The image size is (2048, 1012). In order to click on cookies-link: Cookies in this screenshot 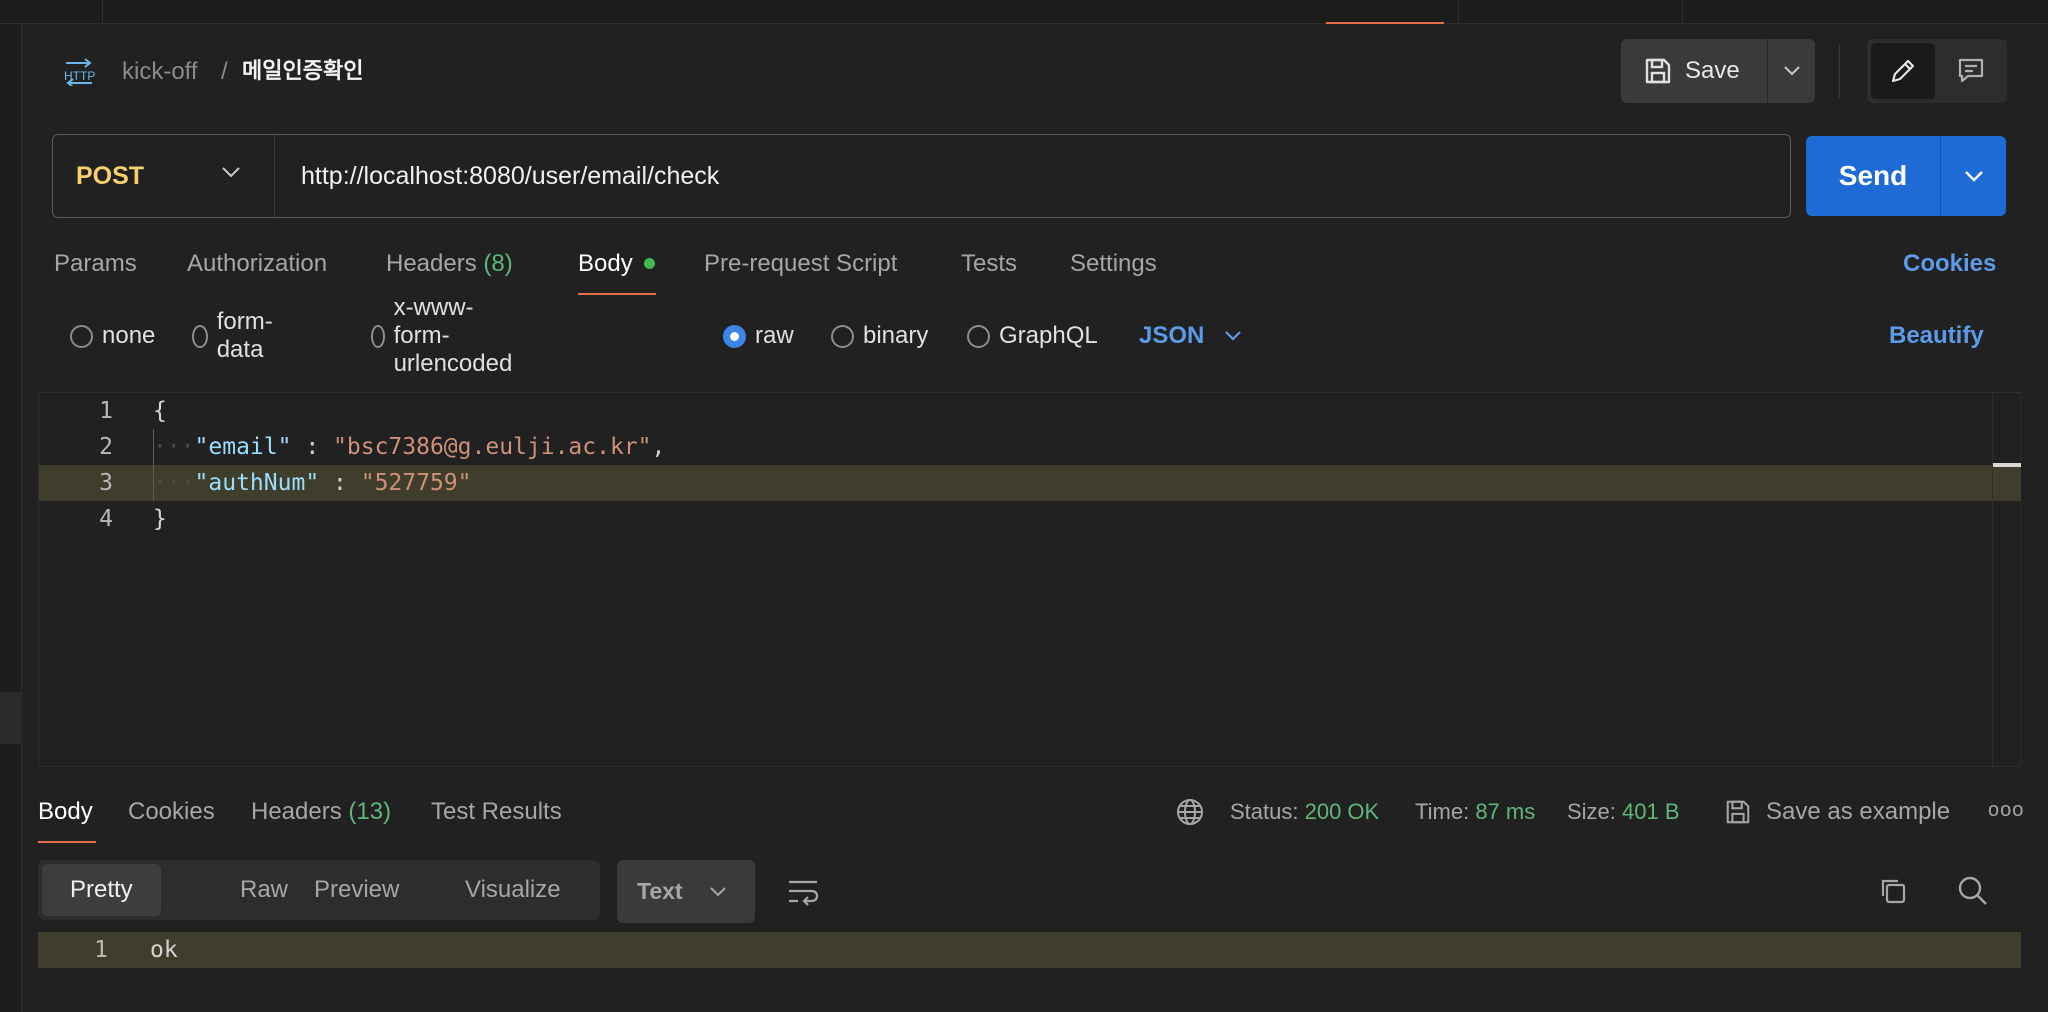, I will do `click(1949, 264)`.